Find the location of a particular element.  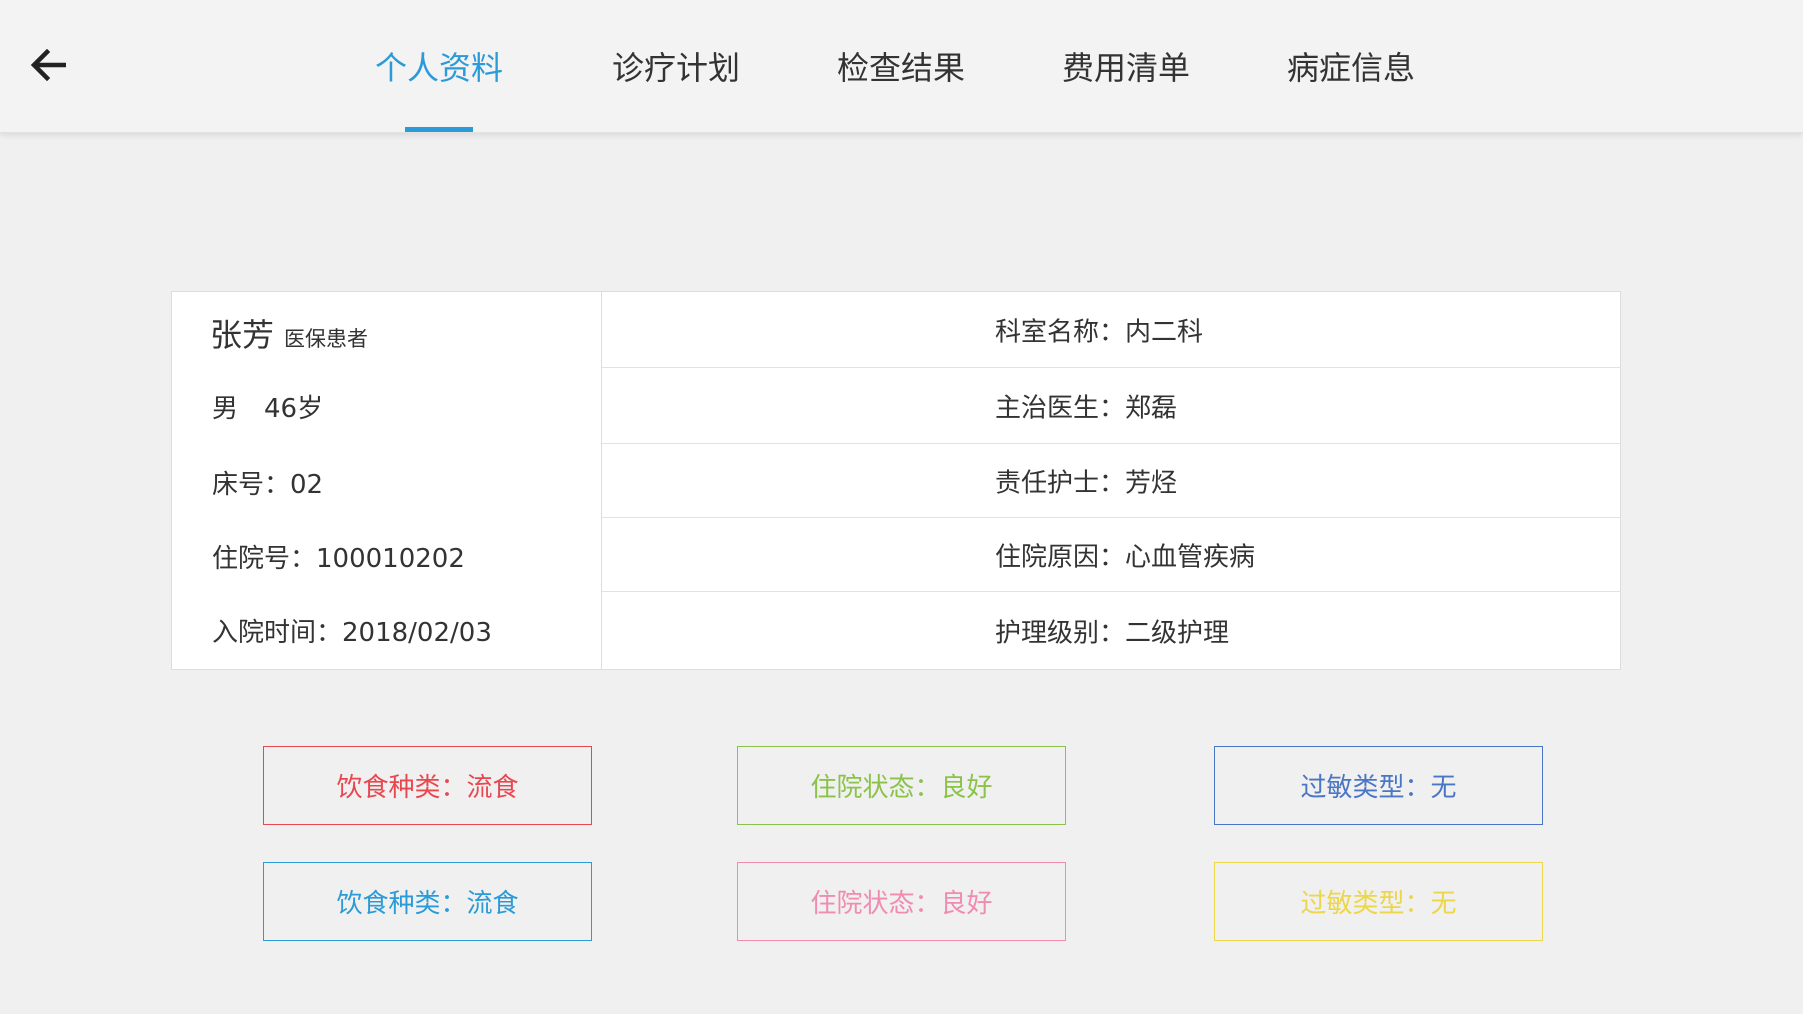

bed-number: 床号：02 is located at coordinates (268, 485).